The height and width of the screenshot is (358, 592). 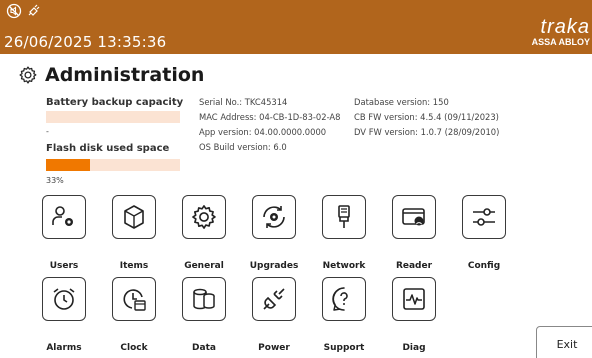 I want to click on clock-label: Clock, so click(x=134, y=348).